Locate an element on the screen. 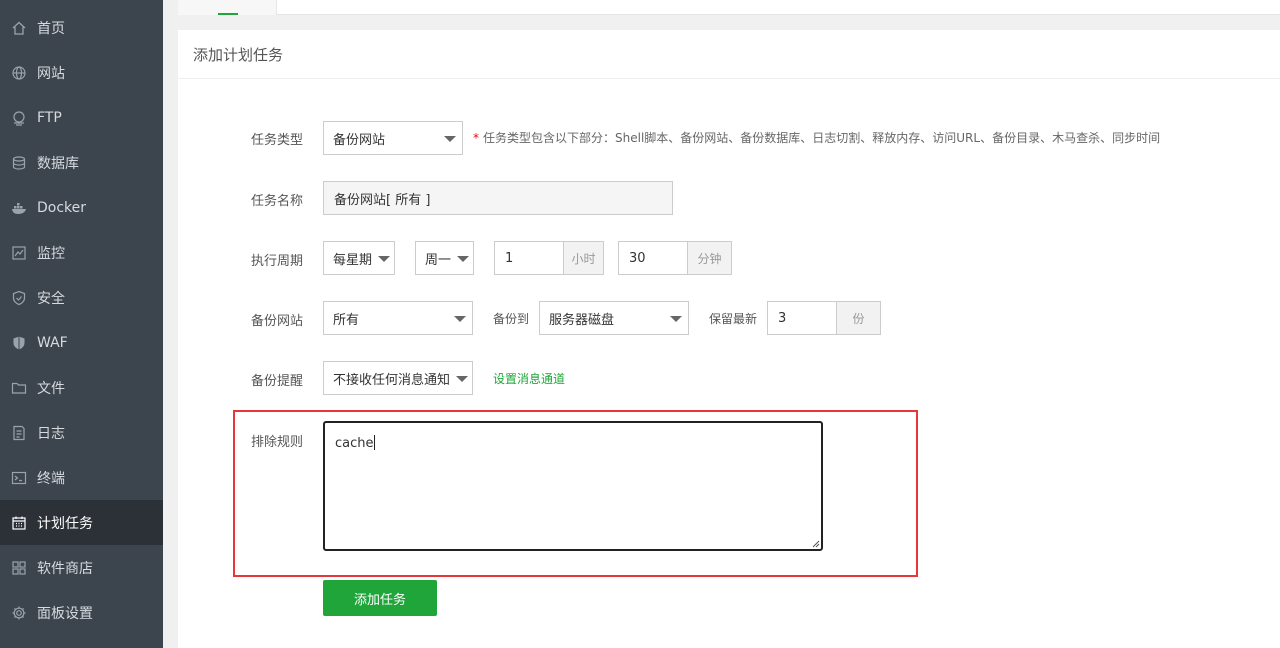 This screenshot has height=648, width=1280. sidebar-item-label: 计划任务 is located at coordinates (65, 523).